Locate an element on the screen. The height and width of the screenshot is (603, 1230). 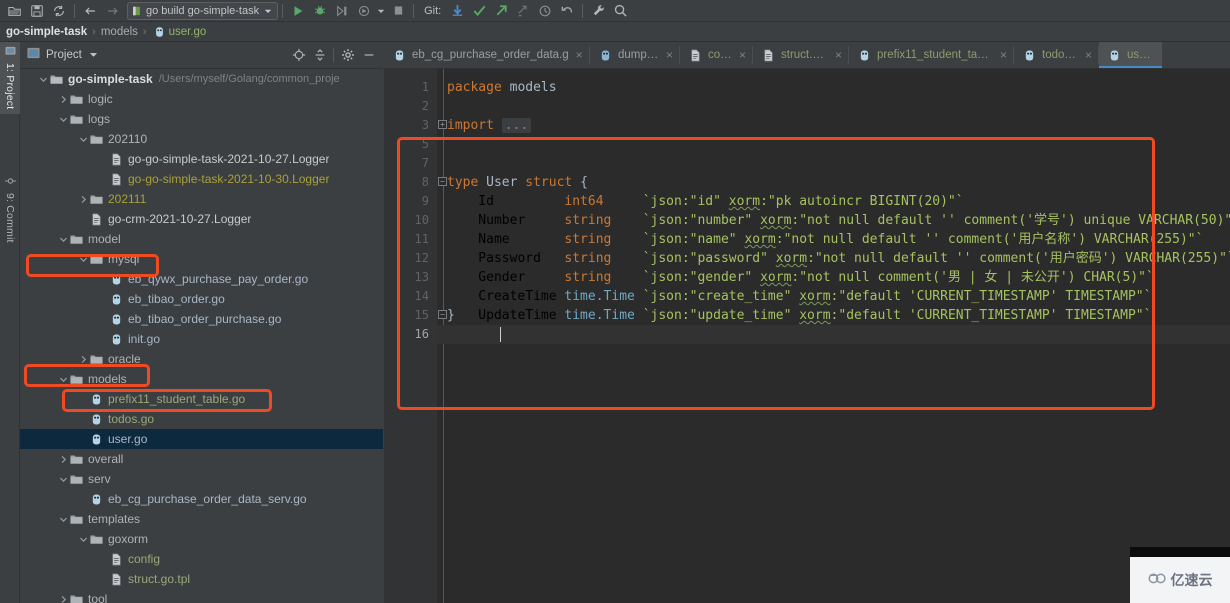
editor-tab: eb_cg_purchase_order_data.g × is located at coordinates (486, 55).